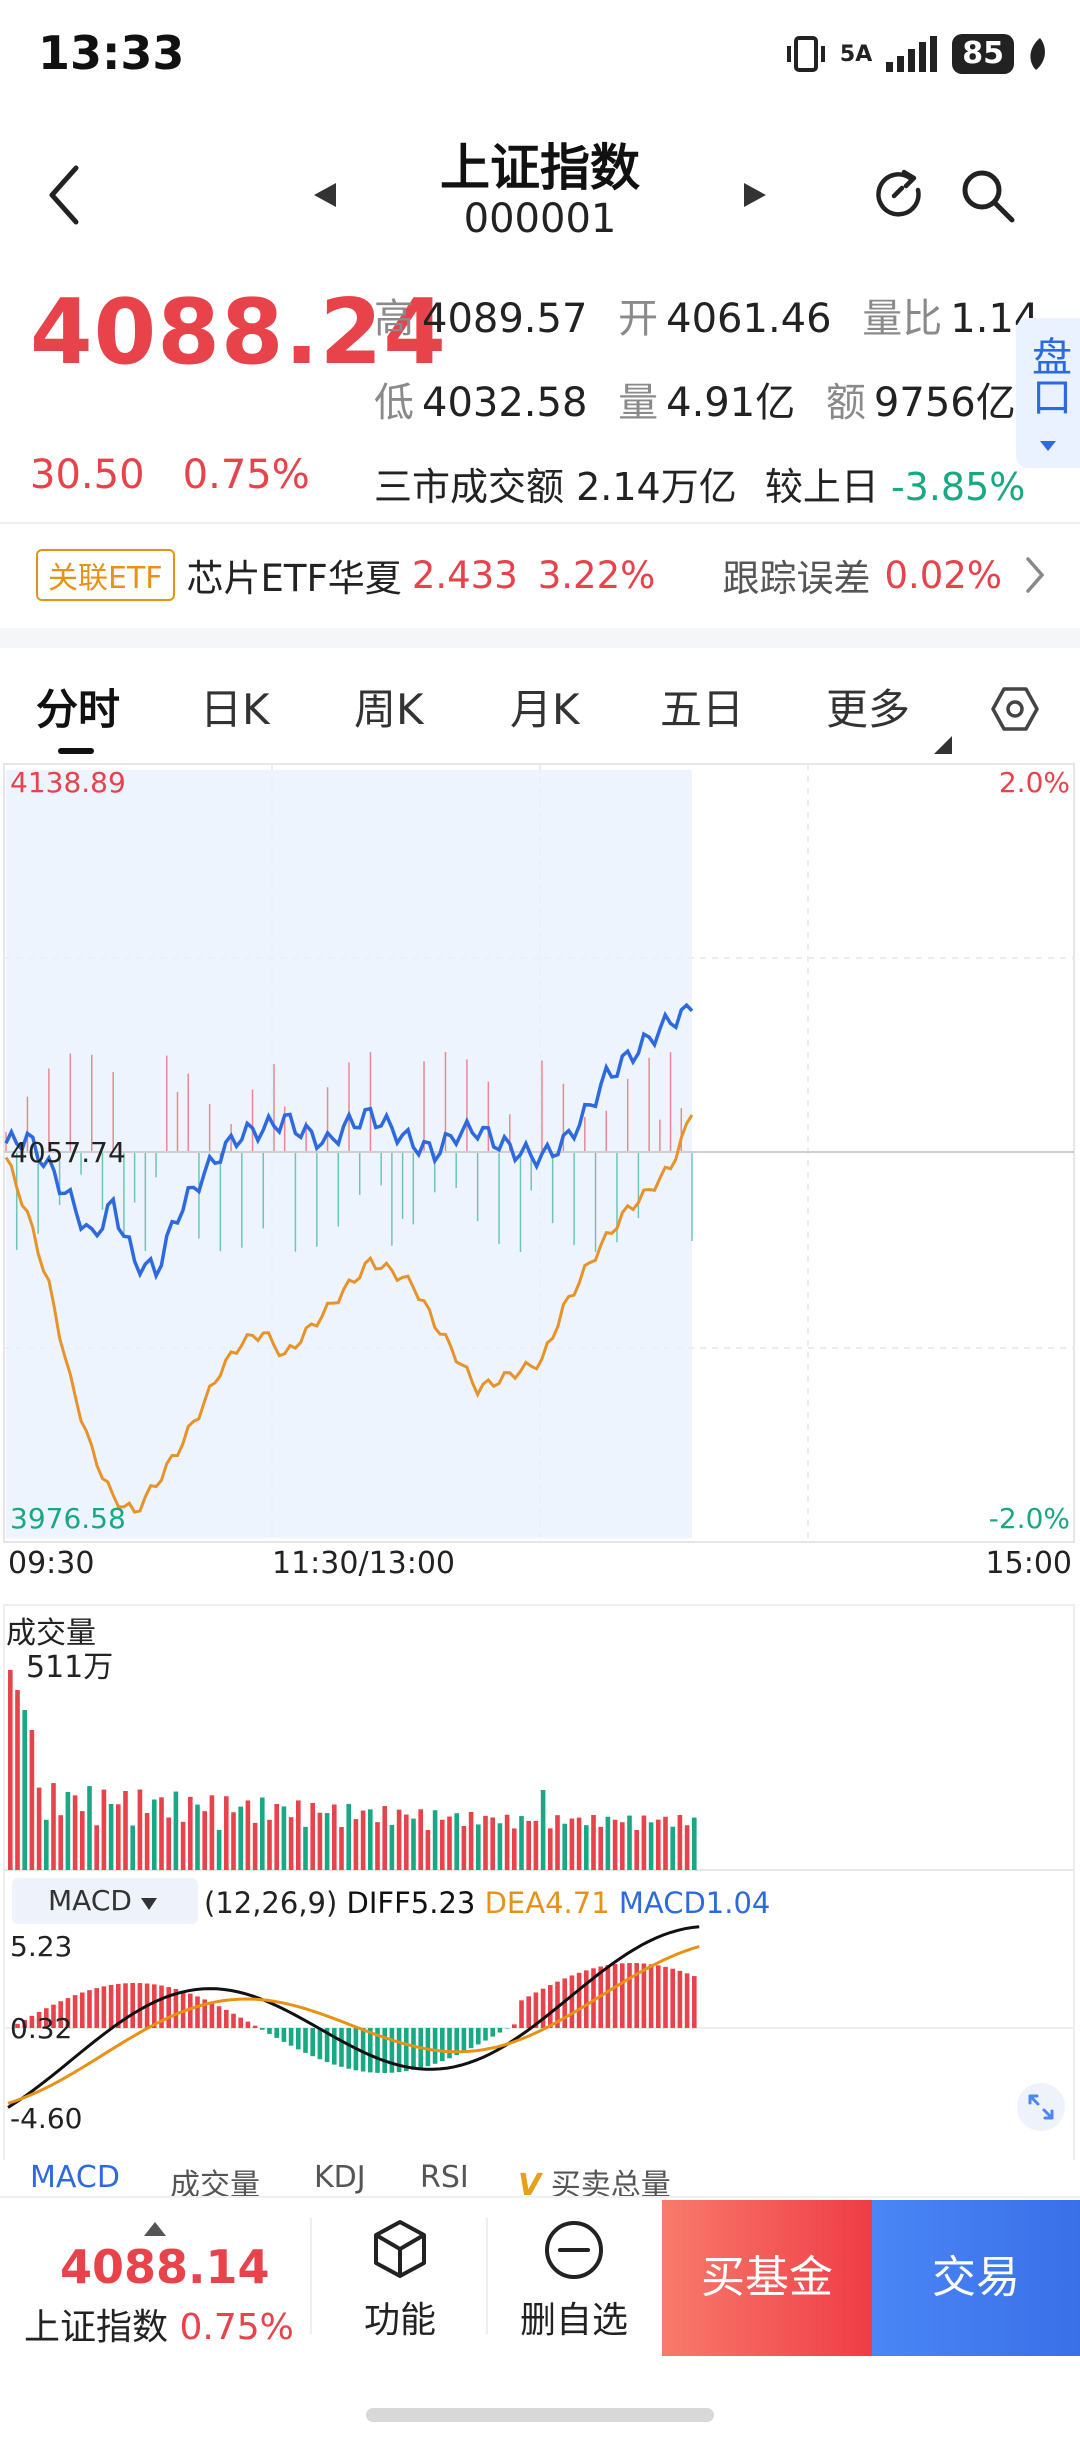 The width and height of the screenshot is (1080, 2444). What do you see at coordinates (540, 638) in the screenshot?
I see `section-gap` at bounding box center [540, 638].